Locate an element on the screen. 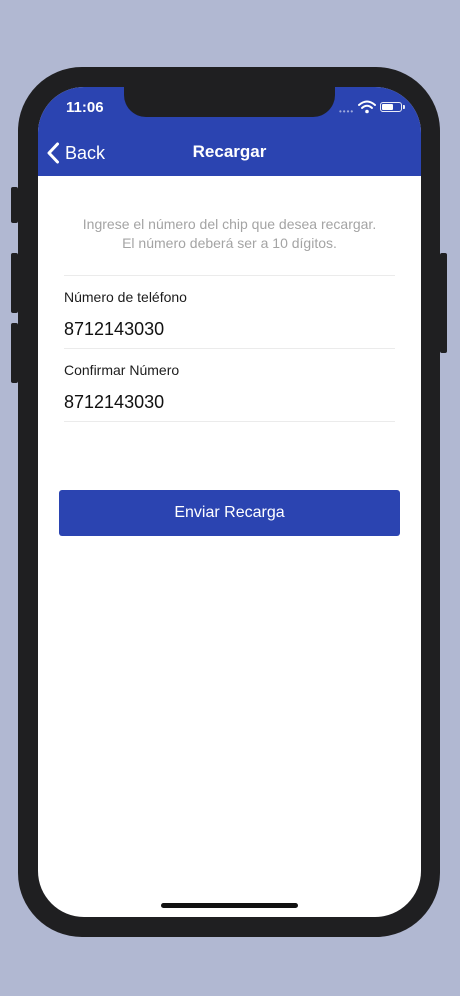 The width and height of the screenshot is (460, 996). battery-level is located at coordinates (387, 107).